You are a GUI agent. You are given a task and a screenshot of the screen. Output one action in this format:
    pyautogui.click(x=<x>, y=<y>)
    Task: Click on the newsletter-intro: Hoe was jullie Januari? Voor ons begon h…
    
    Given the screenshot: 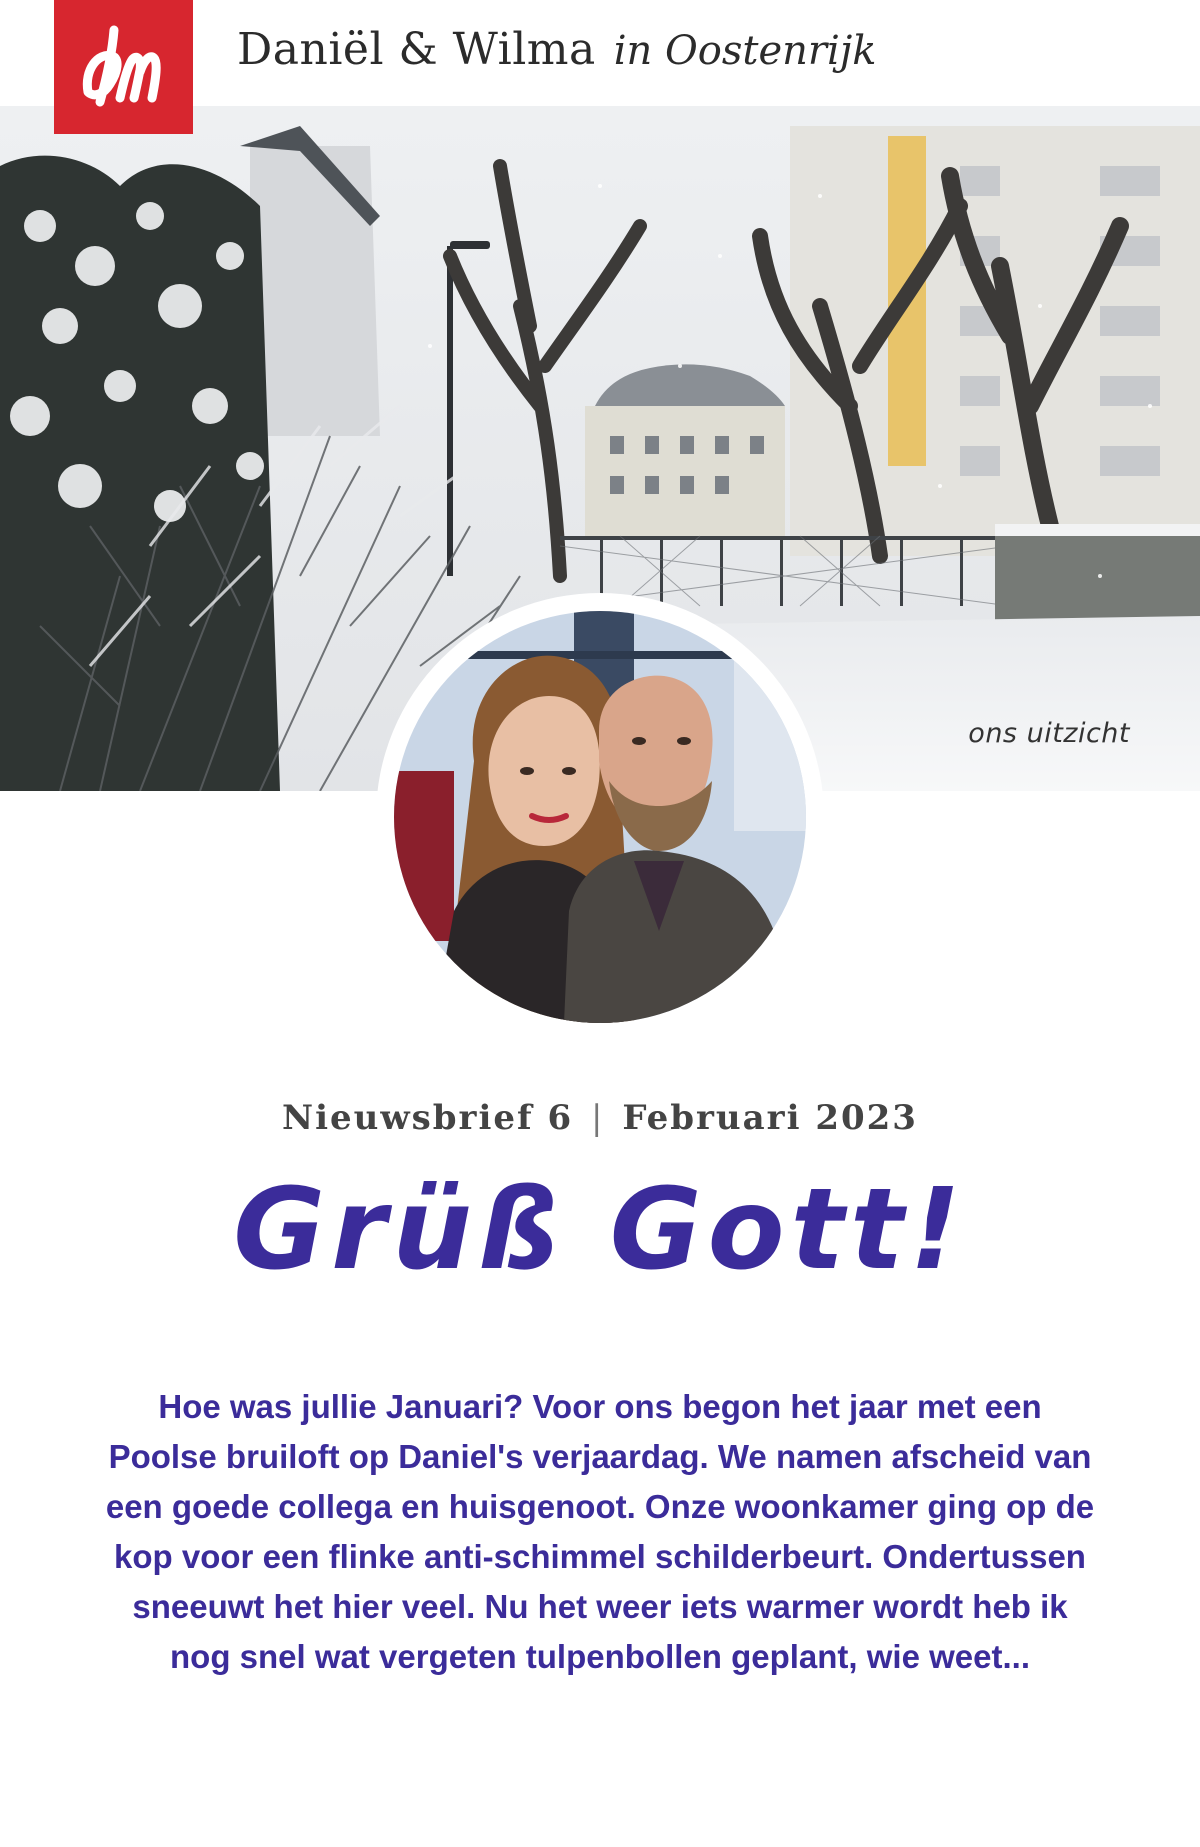 What is the action you would take?
    pyautogui.click(x=600, y=1531)
    